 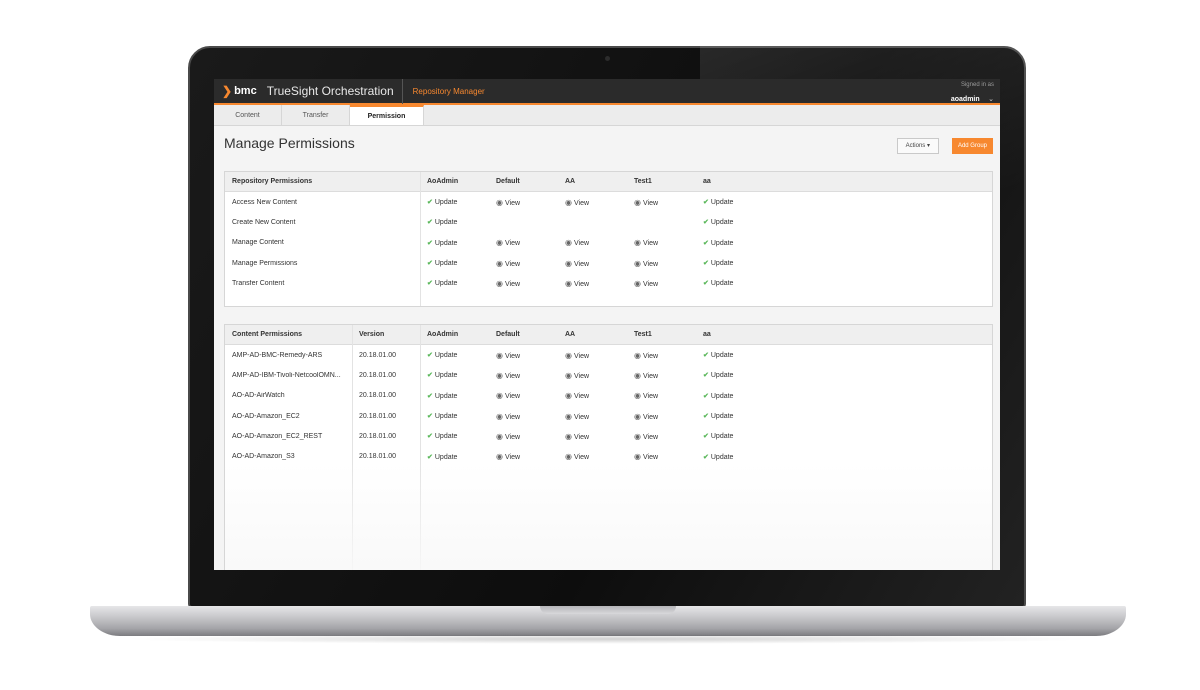 What do you see at coordinates (707, 181) in the screenshot?
I see `repo-header-aa: aa` at bounding box center [707, 181].